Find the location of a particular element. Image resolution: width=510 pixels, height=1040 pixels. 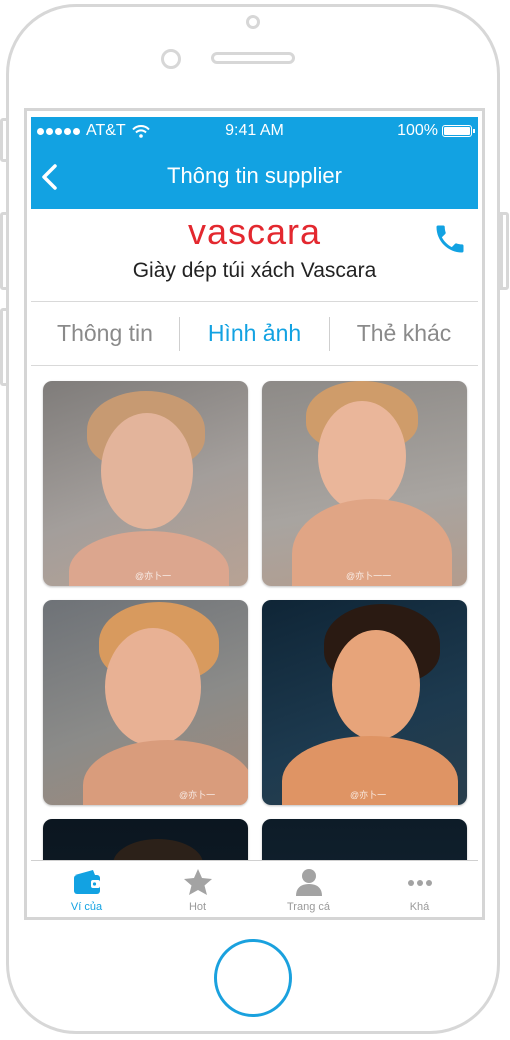

supplier-logo: vascara is located at coordinates (254, 231).